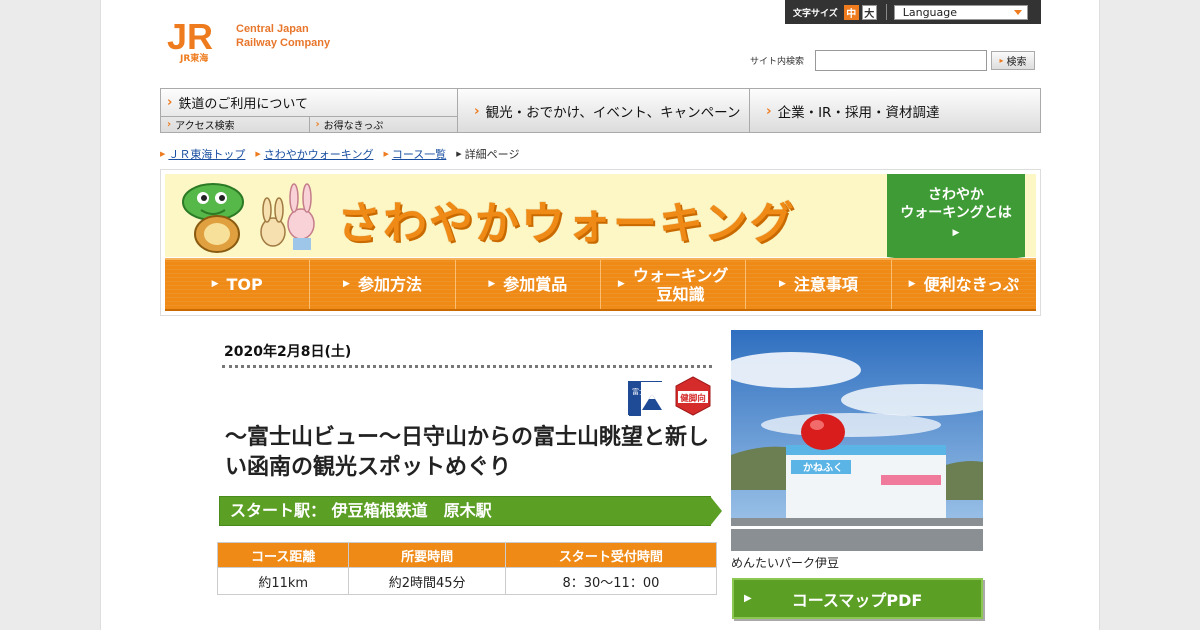 The height and width of the screenshot is (630, 1200). Describe the element at coordinates (535, 284) in the screenshot. I see `banner-nav-prizes-label: 参加賞品` at that location.